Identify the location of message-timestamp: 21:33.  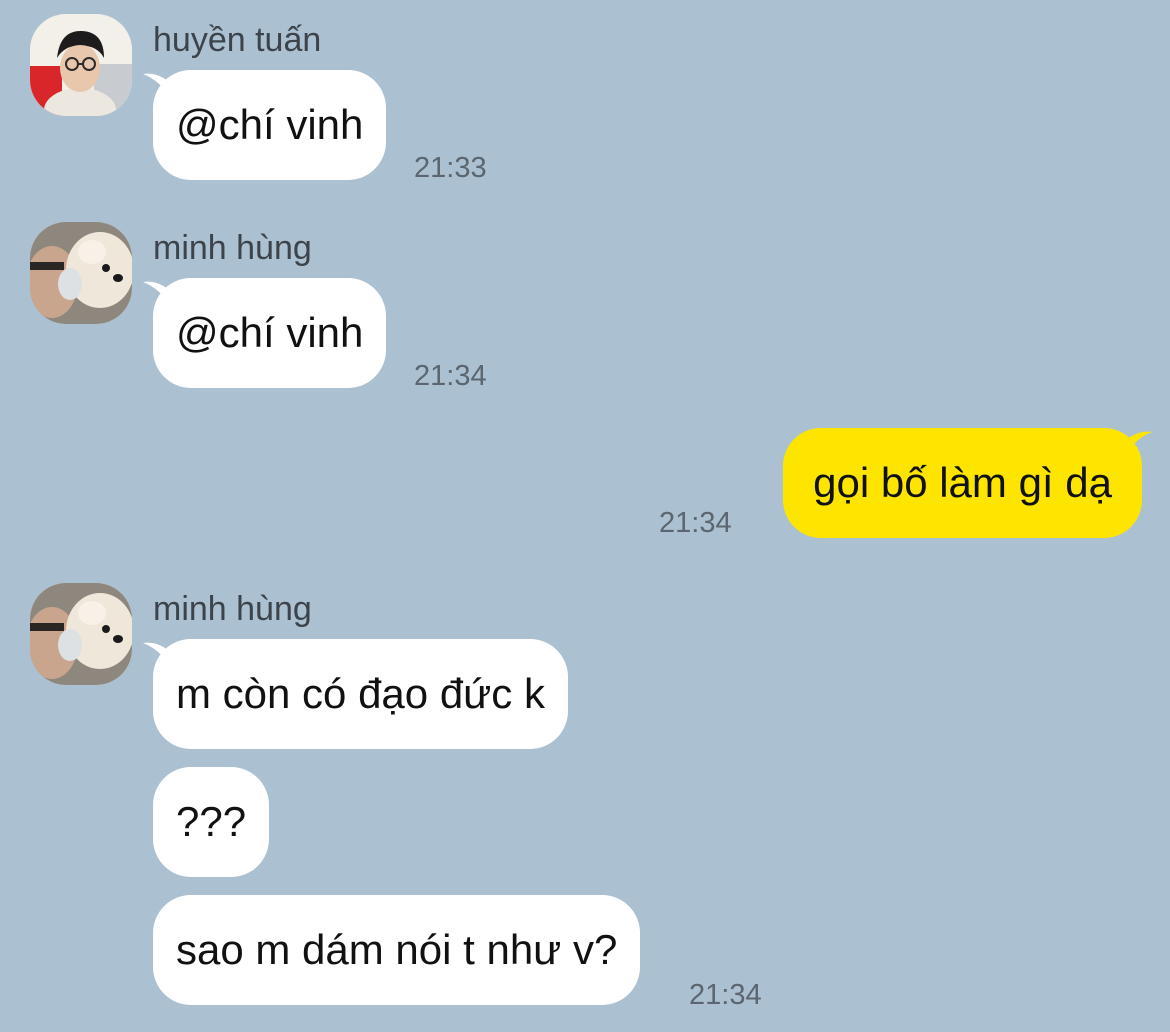
(450, 168).